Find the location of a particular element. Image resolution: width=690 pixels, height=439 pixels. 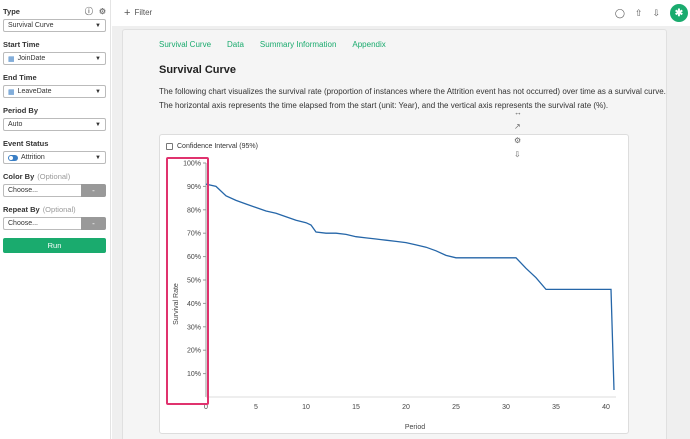

share-icon: ⇧ is located at coordinates (639, 13).